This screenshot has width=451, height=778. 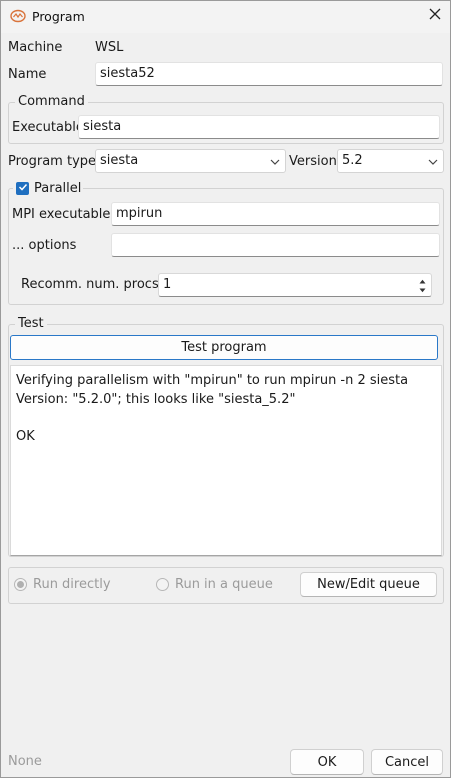 I want to click on cancel-button: Cancel, so click(x=407, y=762).